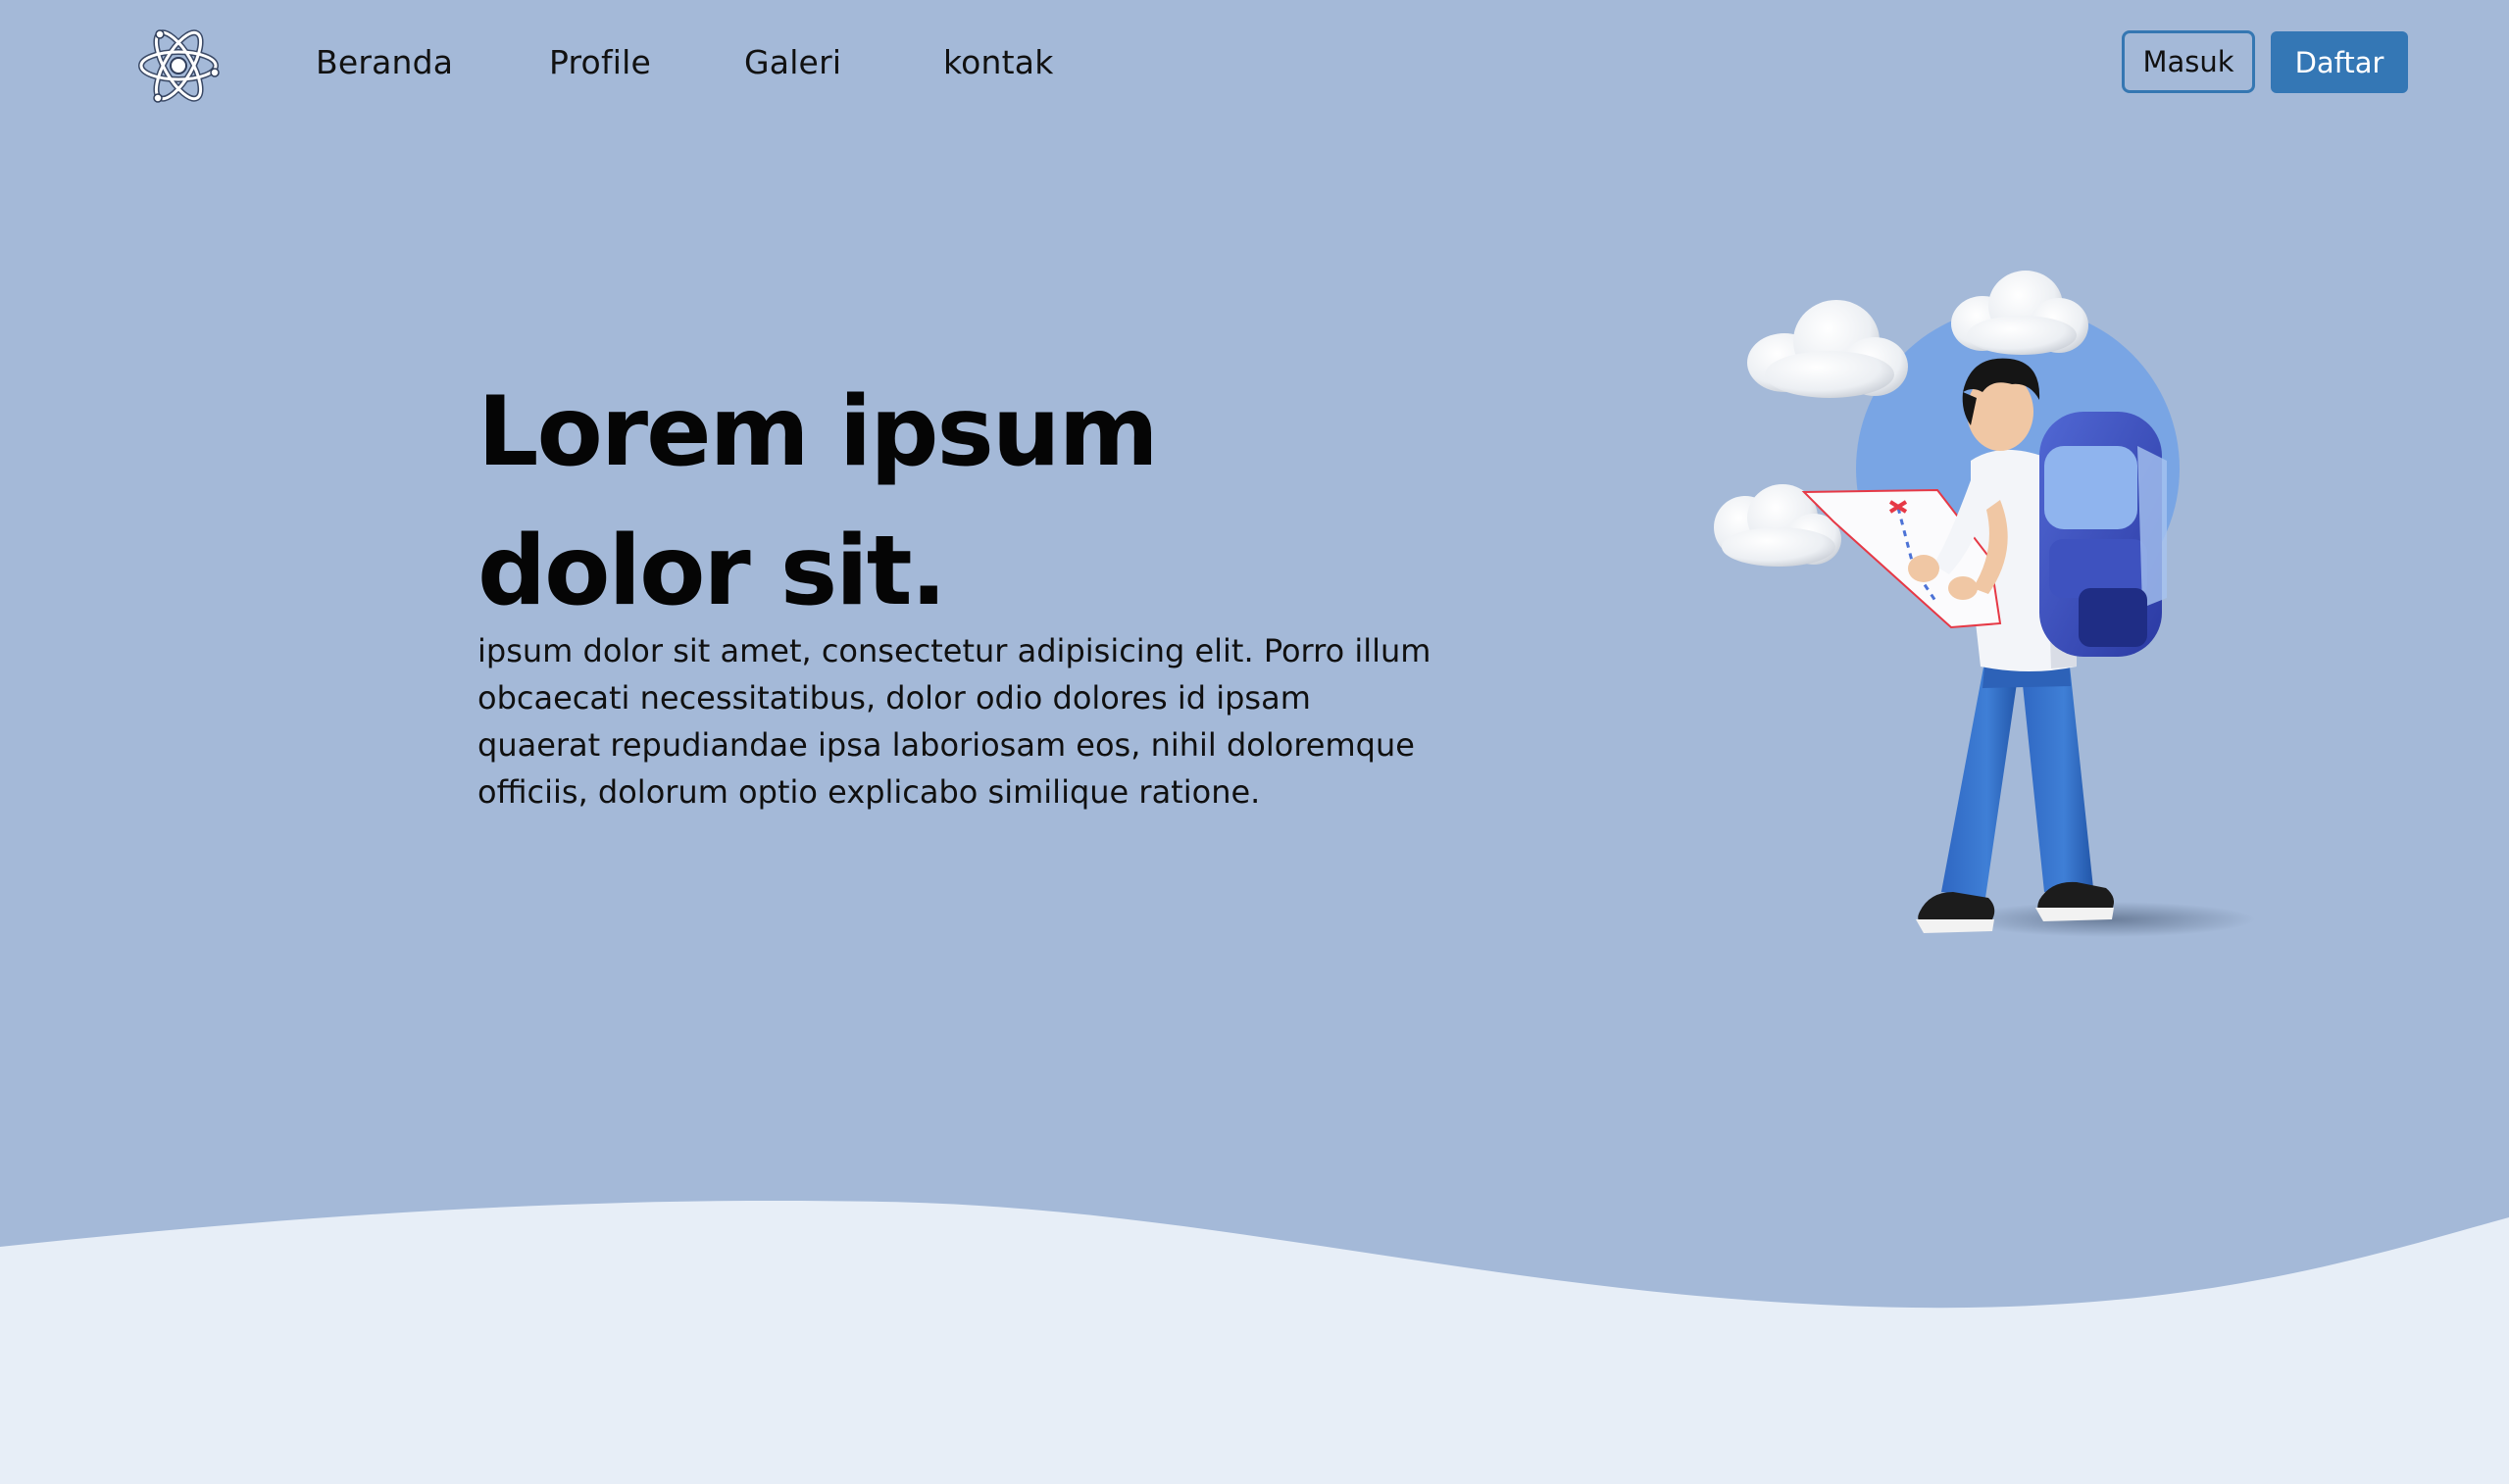  I want to click on nav-link-kontak: kontak, so click(999, 62).